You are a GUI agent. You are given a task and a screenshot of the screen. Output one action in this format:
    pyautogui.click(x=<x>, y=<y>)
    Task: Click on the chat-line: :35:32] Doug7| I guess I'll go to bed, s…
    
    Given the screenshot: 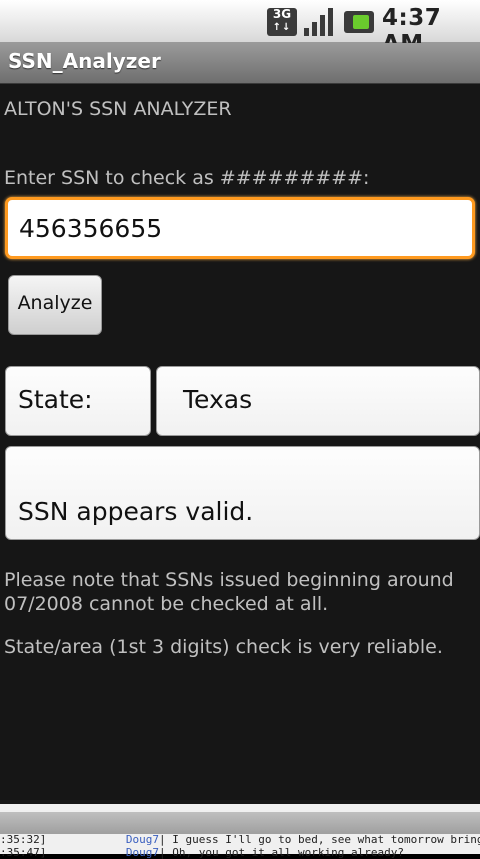 What is the action you would take?
    pyautogui.click(x=240, y=839)
    